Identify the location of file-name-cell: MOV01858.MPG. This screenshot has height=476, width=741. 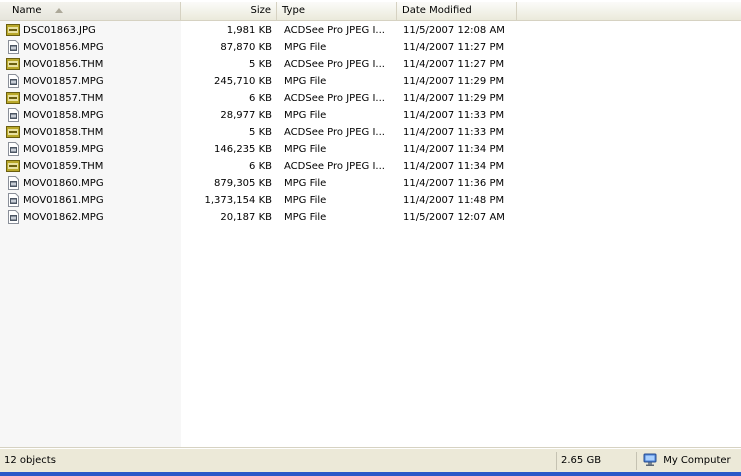
(92, 115).